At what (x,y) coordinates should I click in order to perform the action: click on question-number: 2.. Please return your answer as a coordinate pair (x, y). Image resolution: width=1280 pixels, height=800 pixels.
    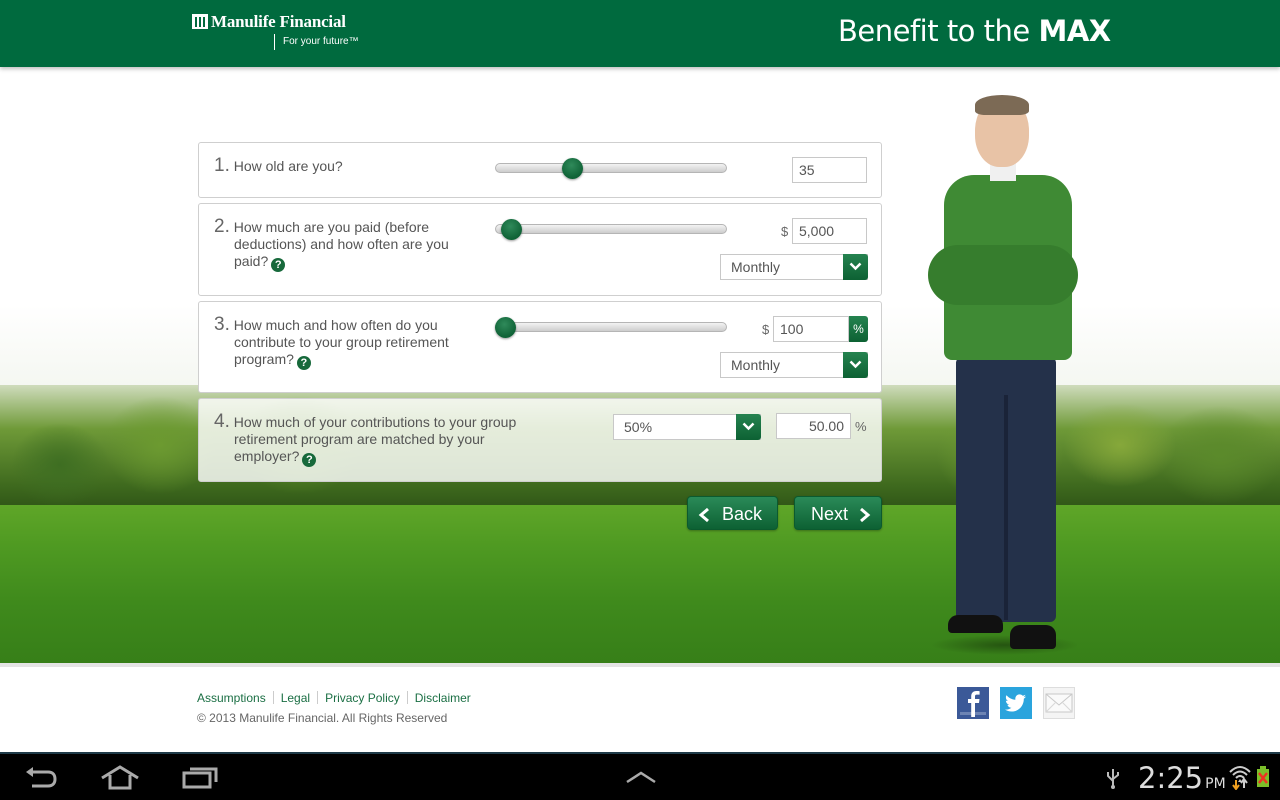
    Looking at the image, I should click on (222, 226).